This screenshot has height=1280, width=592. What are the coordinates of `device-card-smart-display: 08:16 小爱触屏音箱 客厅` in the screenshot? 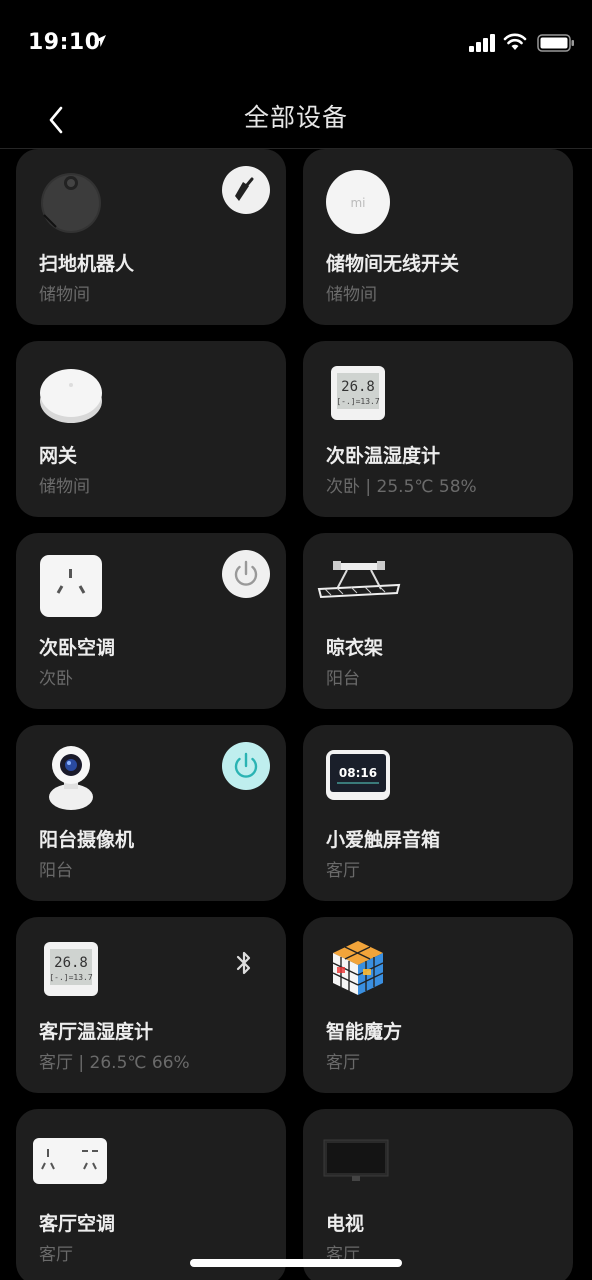 It's located at (438, 813).